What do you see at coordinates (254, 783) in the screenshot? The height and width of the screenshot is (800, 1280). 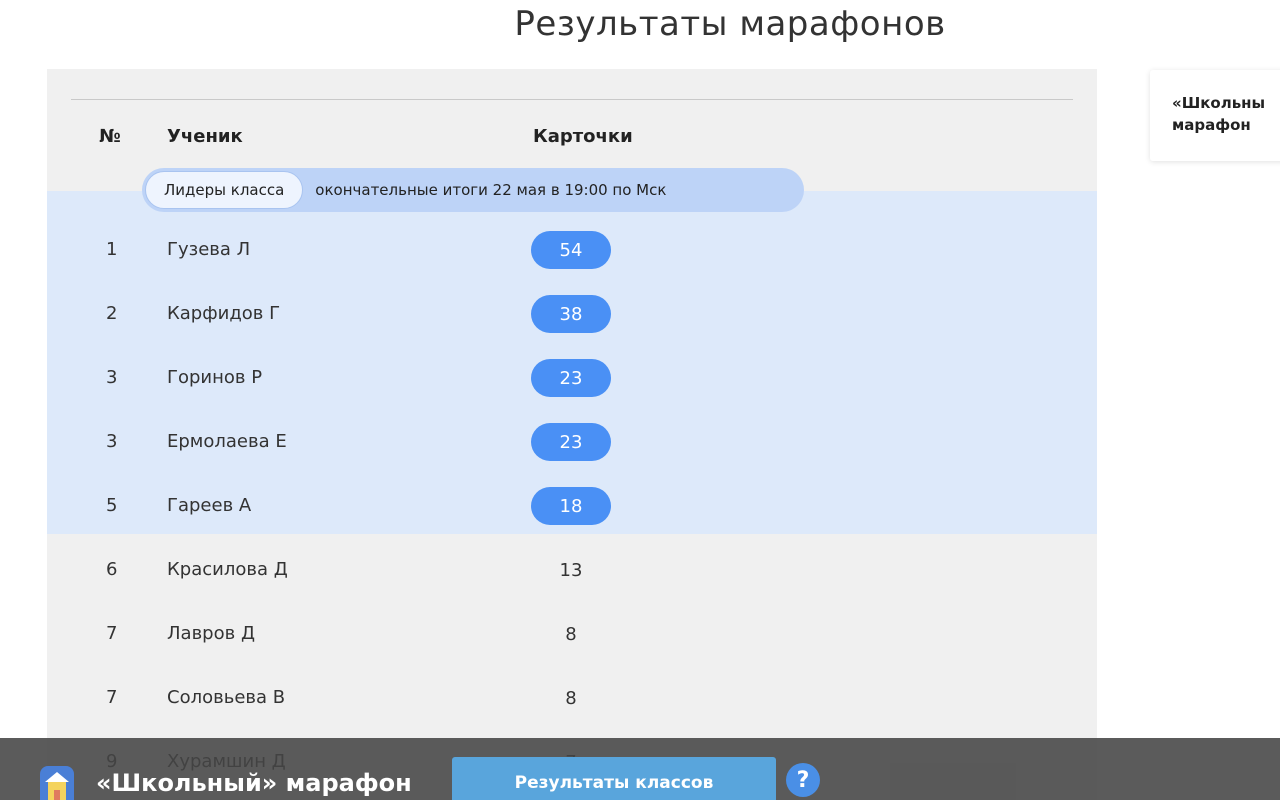 I see `brand-name: «Школьный» марафон` at bounding box center [254, 783].